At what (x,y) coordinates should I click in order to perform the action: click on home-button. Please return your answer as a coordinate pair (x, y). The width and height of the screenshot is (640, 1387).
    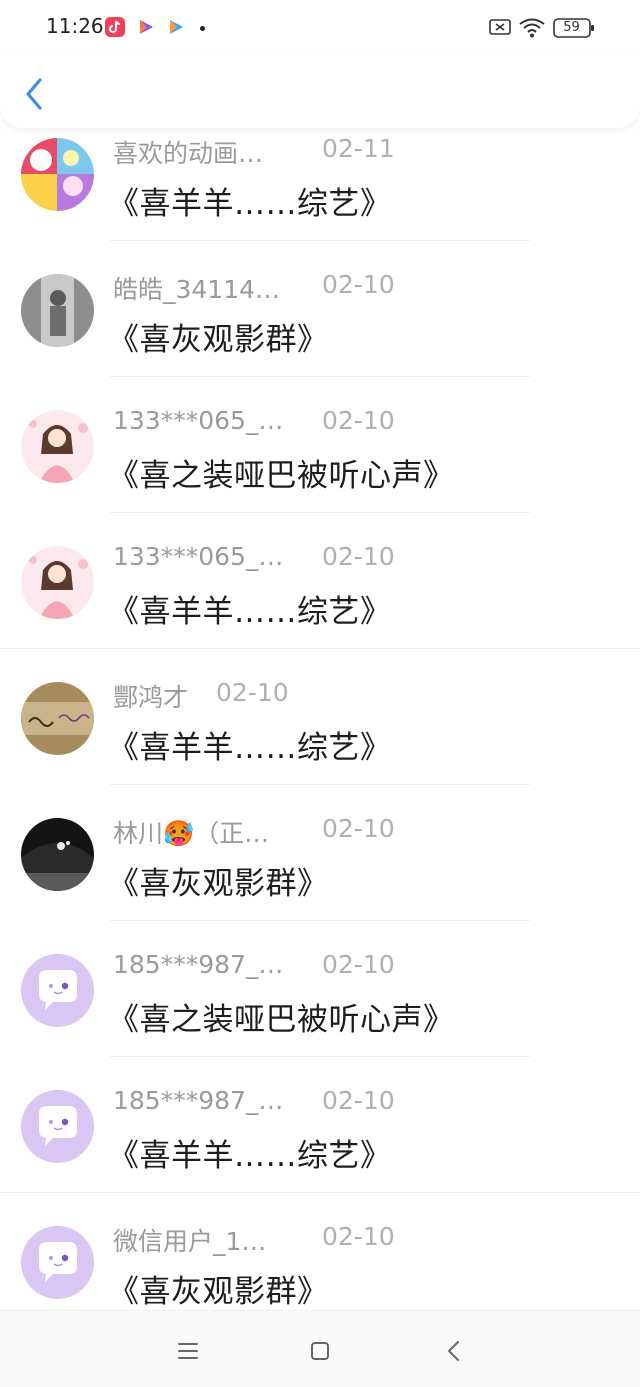
    Looking at the image, I should click on (320, 1351).